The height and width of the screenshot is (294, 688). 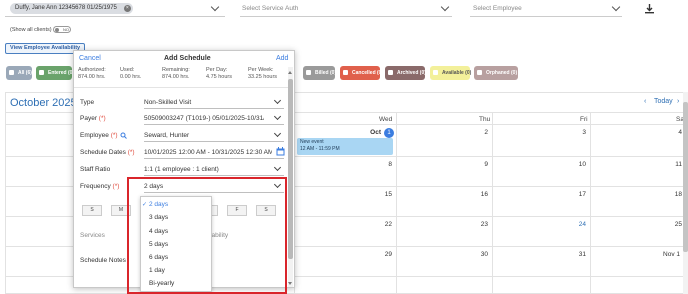 I want to click on day-number: 9, so click(x=478, y=164).